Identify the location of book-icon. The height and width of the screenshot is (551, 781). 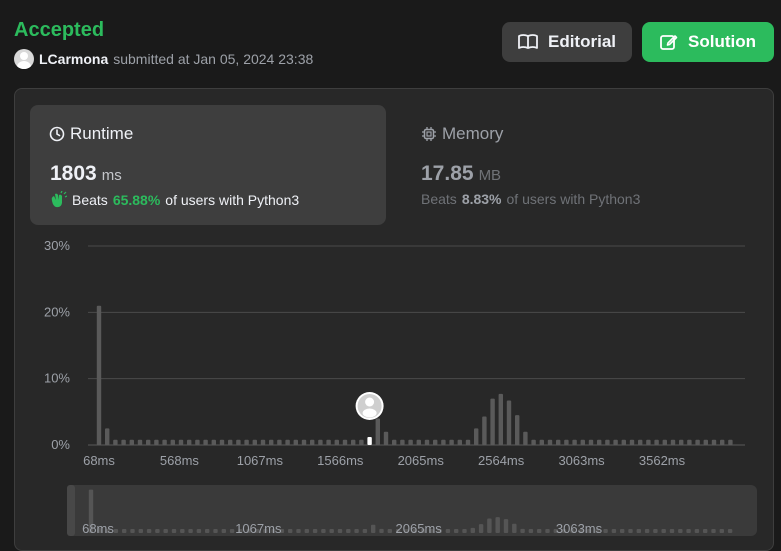
(528, 41).